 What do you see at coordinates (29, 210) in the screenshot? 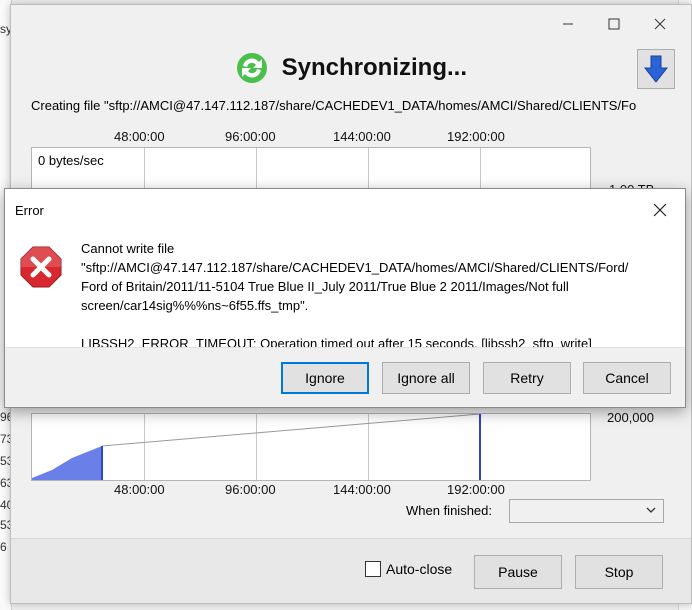
I see `error-dialog-title: Error` at bounding box center [29, 210].